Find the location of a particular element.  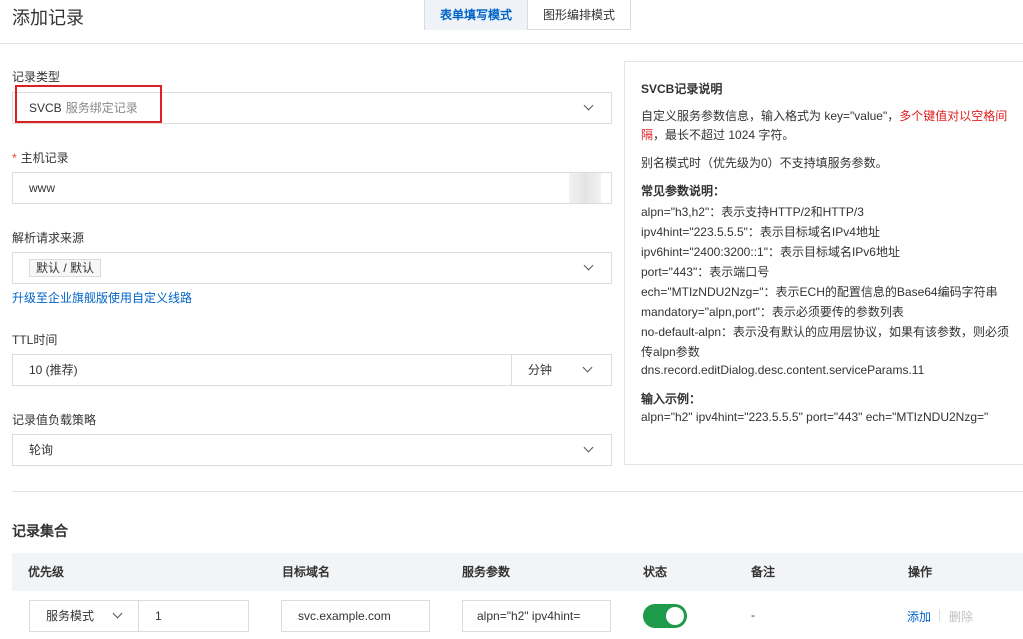

ttl-value: 10 (推荐) is located at coordinates (53, 370).